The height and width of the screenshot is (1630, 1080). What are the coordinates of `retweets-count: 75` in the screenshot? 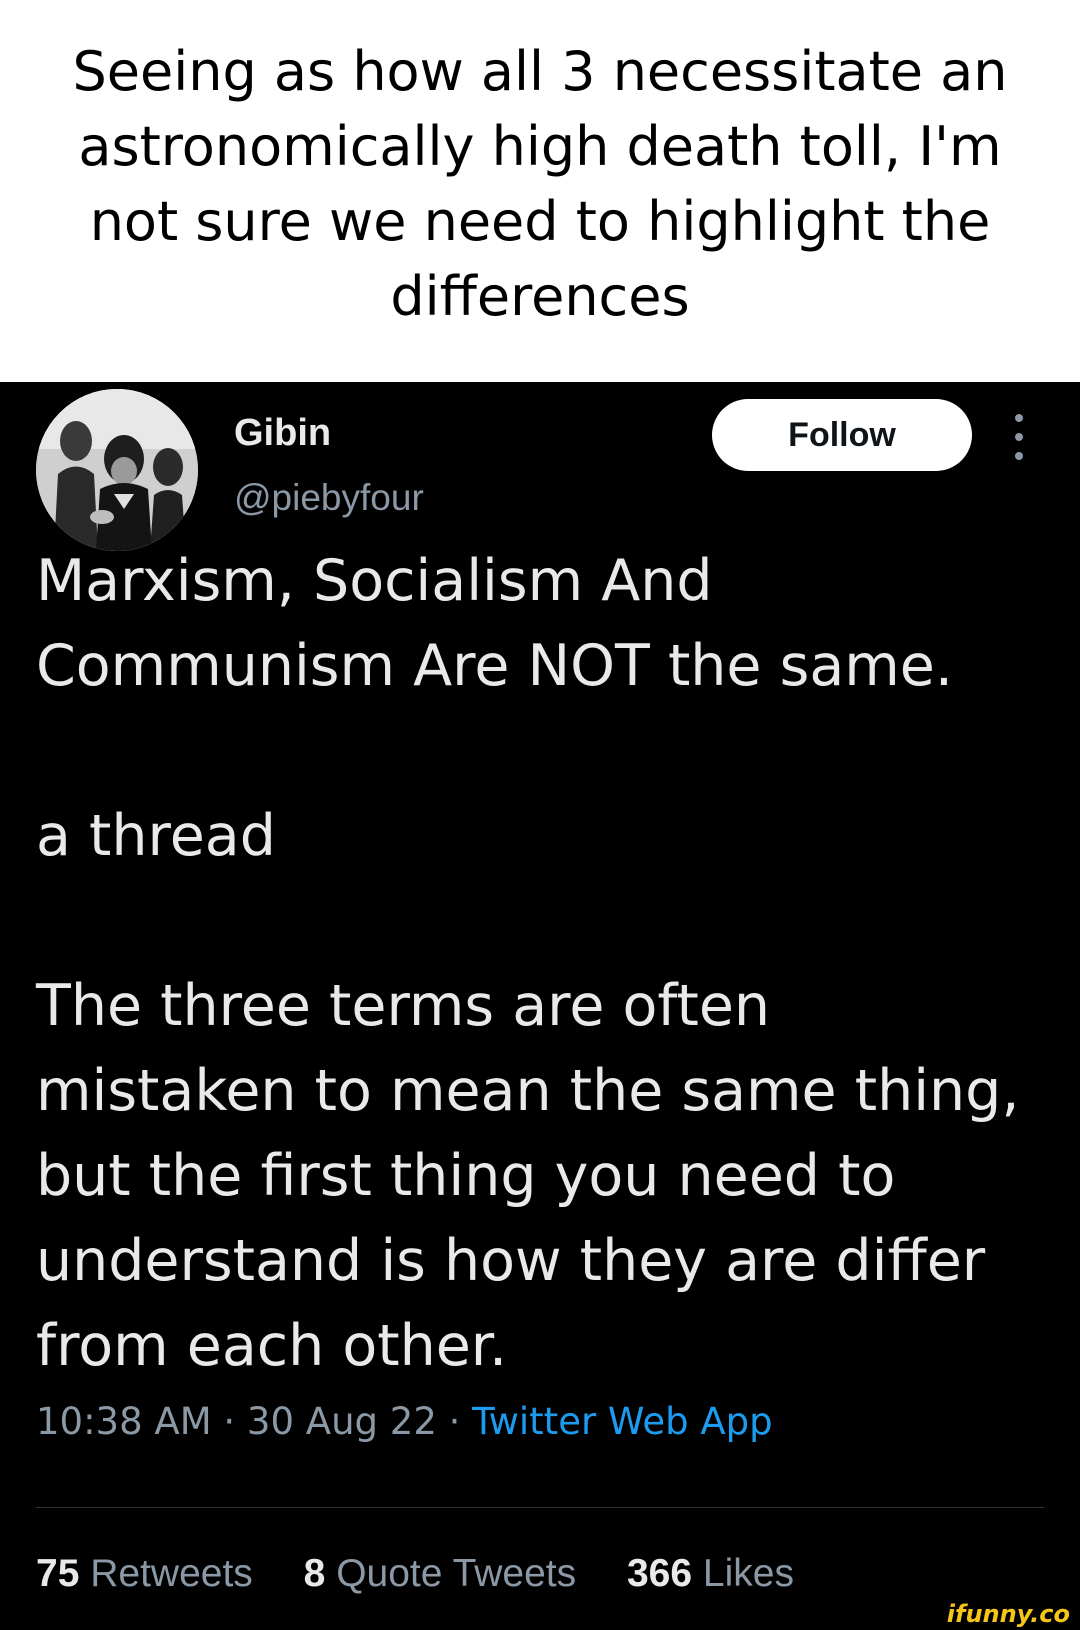 It's located at (58, 1573).